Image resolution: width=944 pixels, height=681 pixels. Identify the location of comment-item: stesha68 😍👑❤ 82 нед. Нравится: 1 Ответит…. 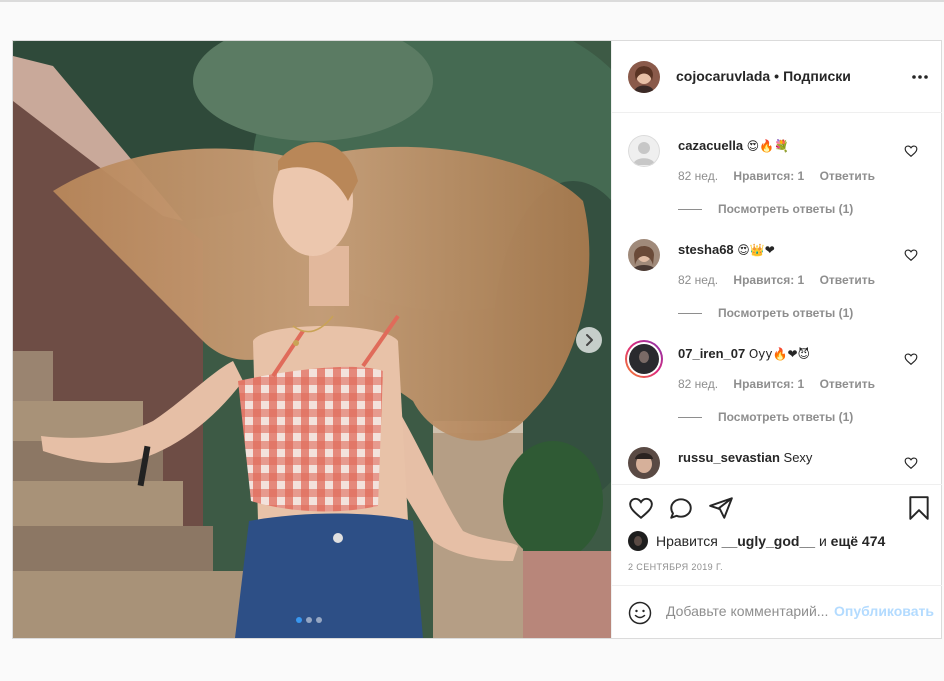
(777, 269).